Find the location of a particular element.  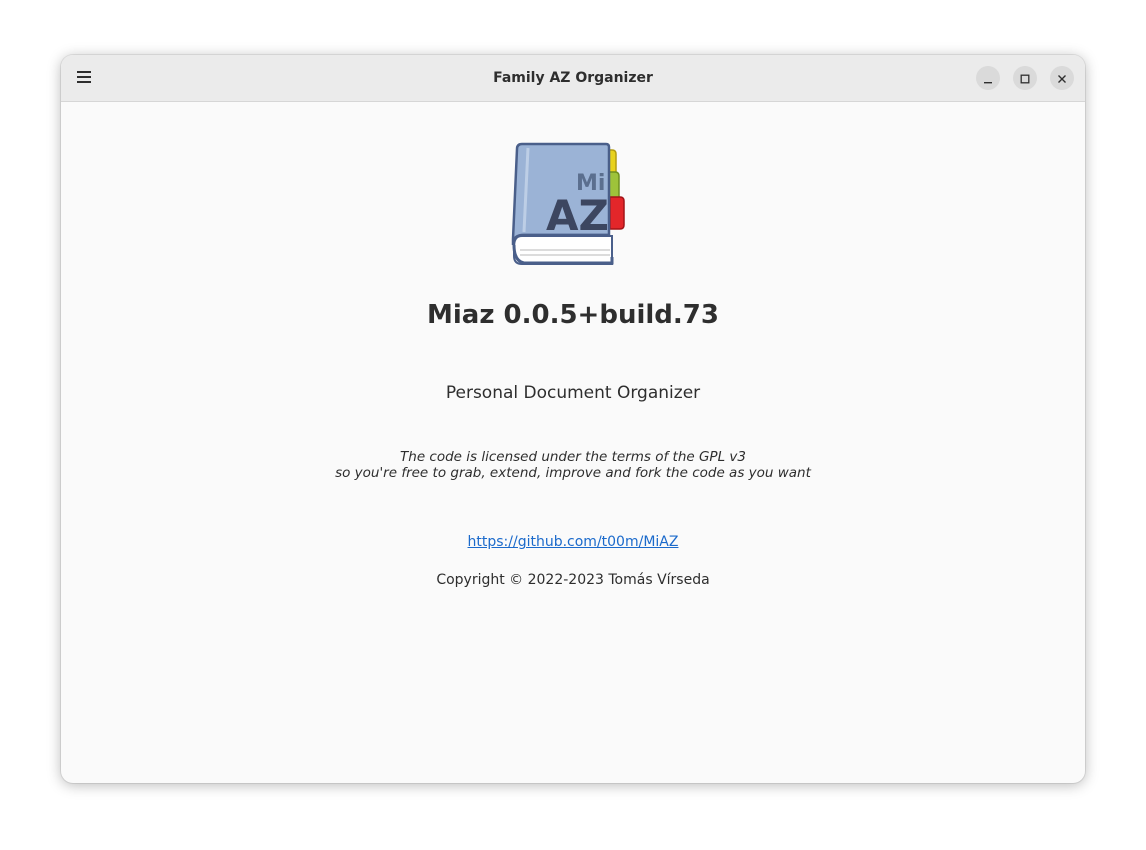

close-icon is located at coordinates (1062, 78).